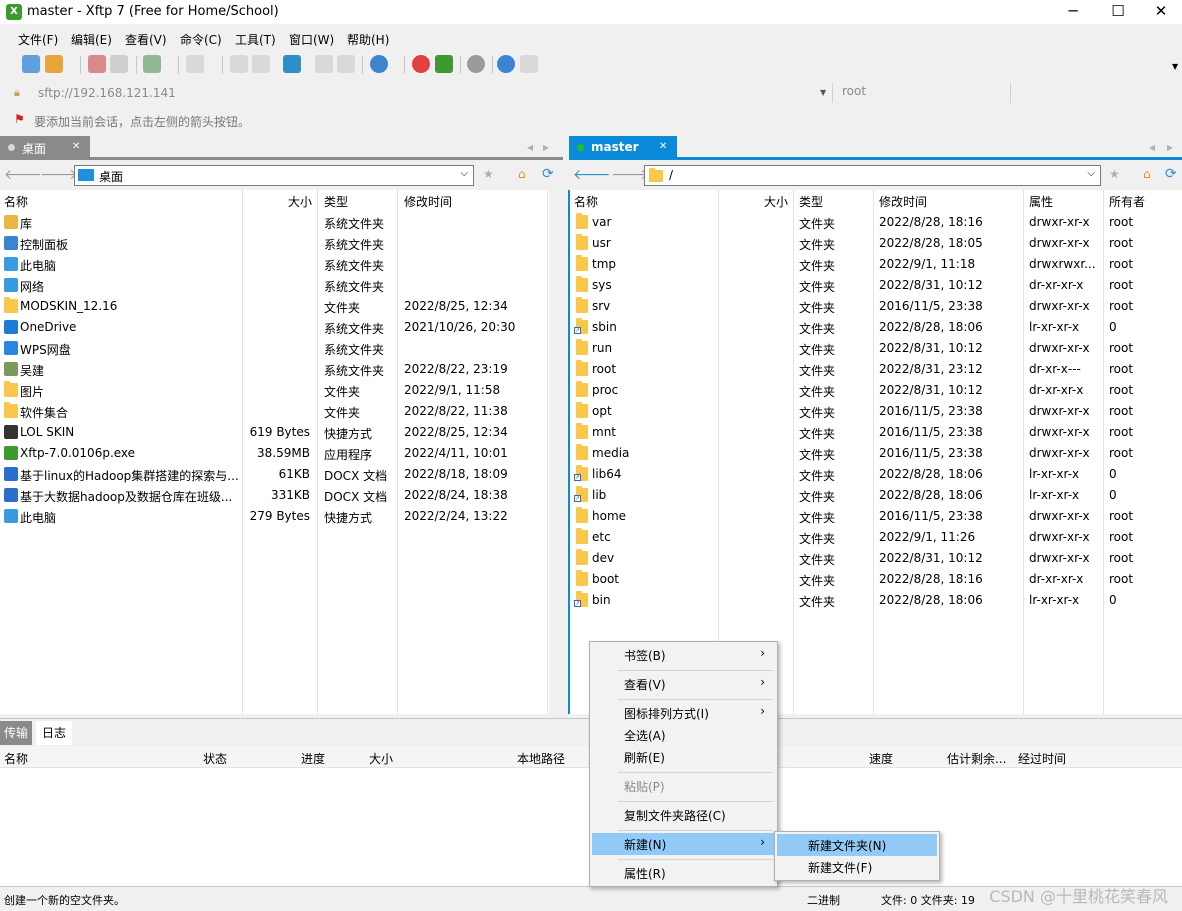  What do you see at coordinates (881, 758) in the screenshot?
I see `transfer-col-speed: 速度` at bounding box center [881, 758].